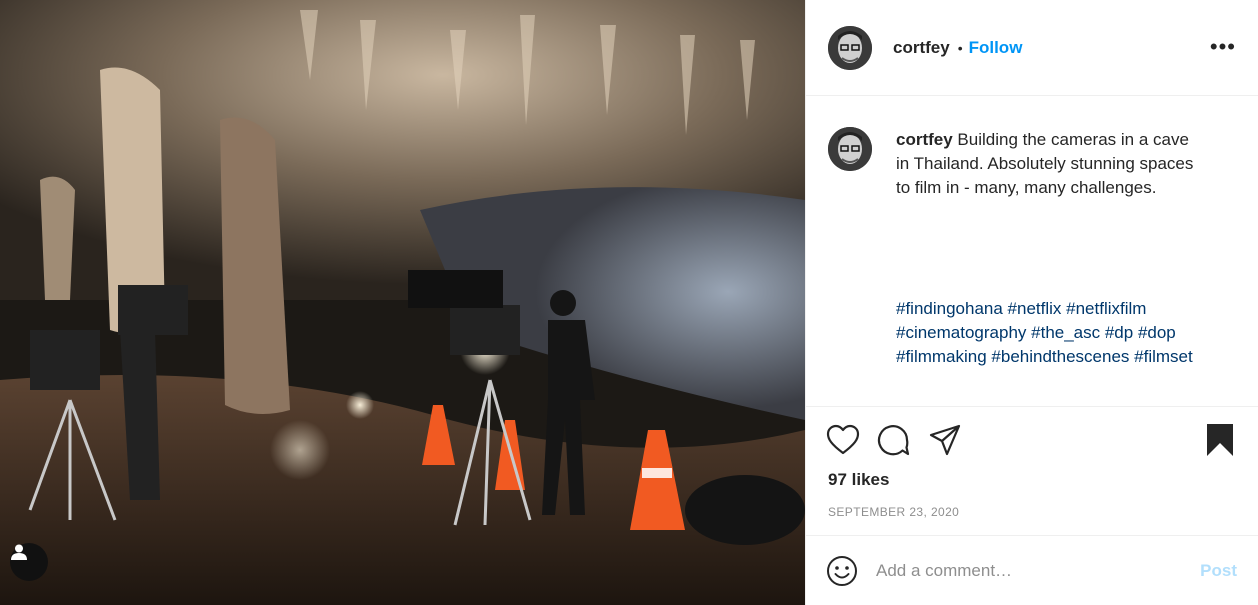 This screenshot has width=1258, height=605. I want to click on comment-form: Post, so click(1032, 570).